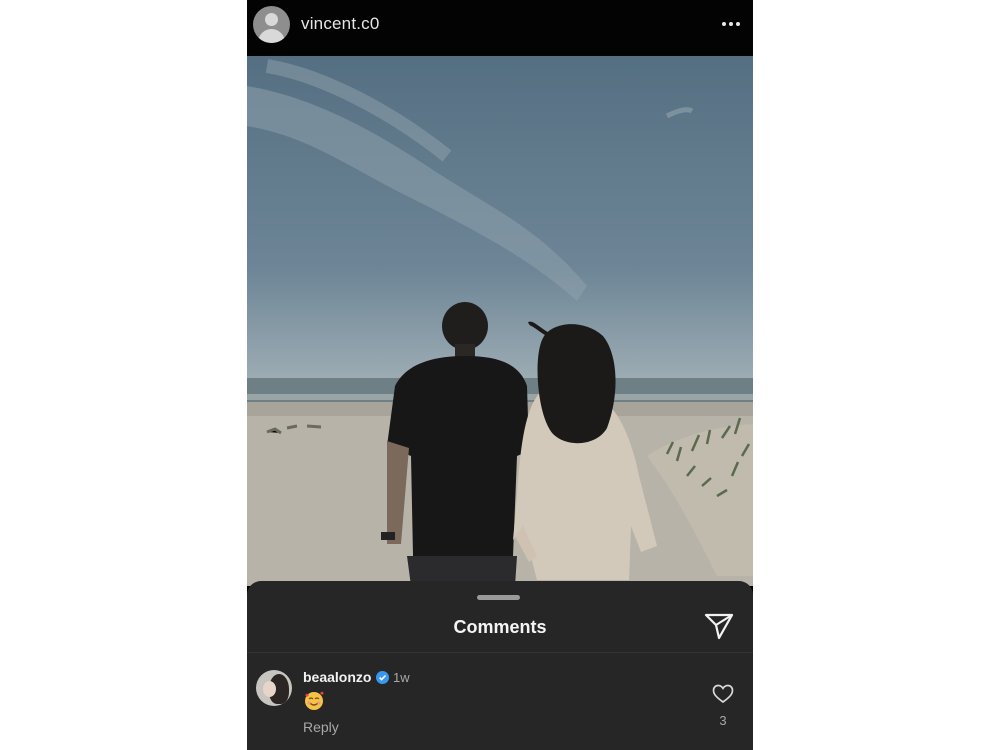 The height and width of the screenshot is (750, 1000). What do you see at coordinates (401, 677) in the screenshot?
I see `comment-timestamp: 1w` at bounding box center [401, 677].